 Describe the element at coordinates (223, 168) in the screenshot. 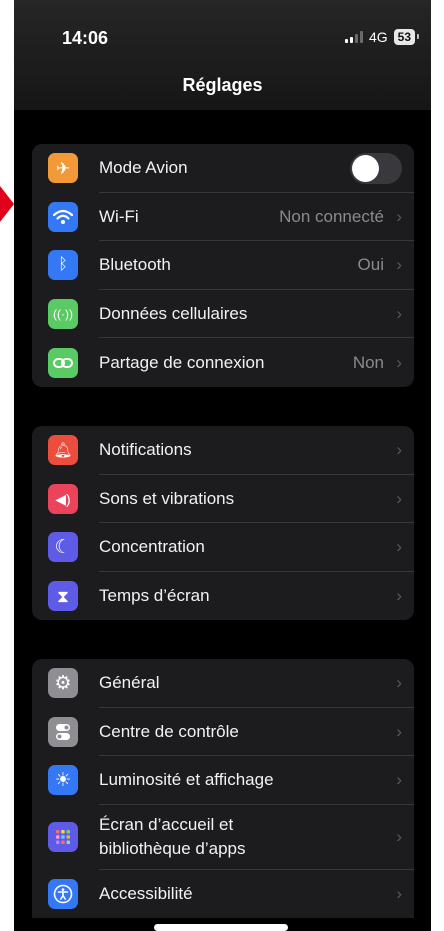

I see `row-airplane-mode: ✈ Mode Avion` at that location.